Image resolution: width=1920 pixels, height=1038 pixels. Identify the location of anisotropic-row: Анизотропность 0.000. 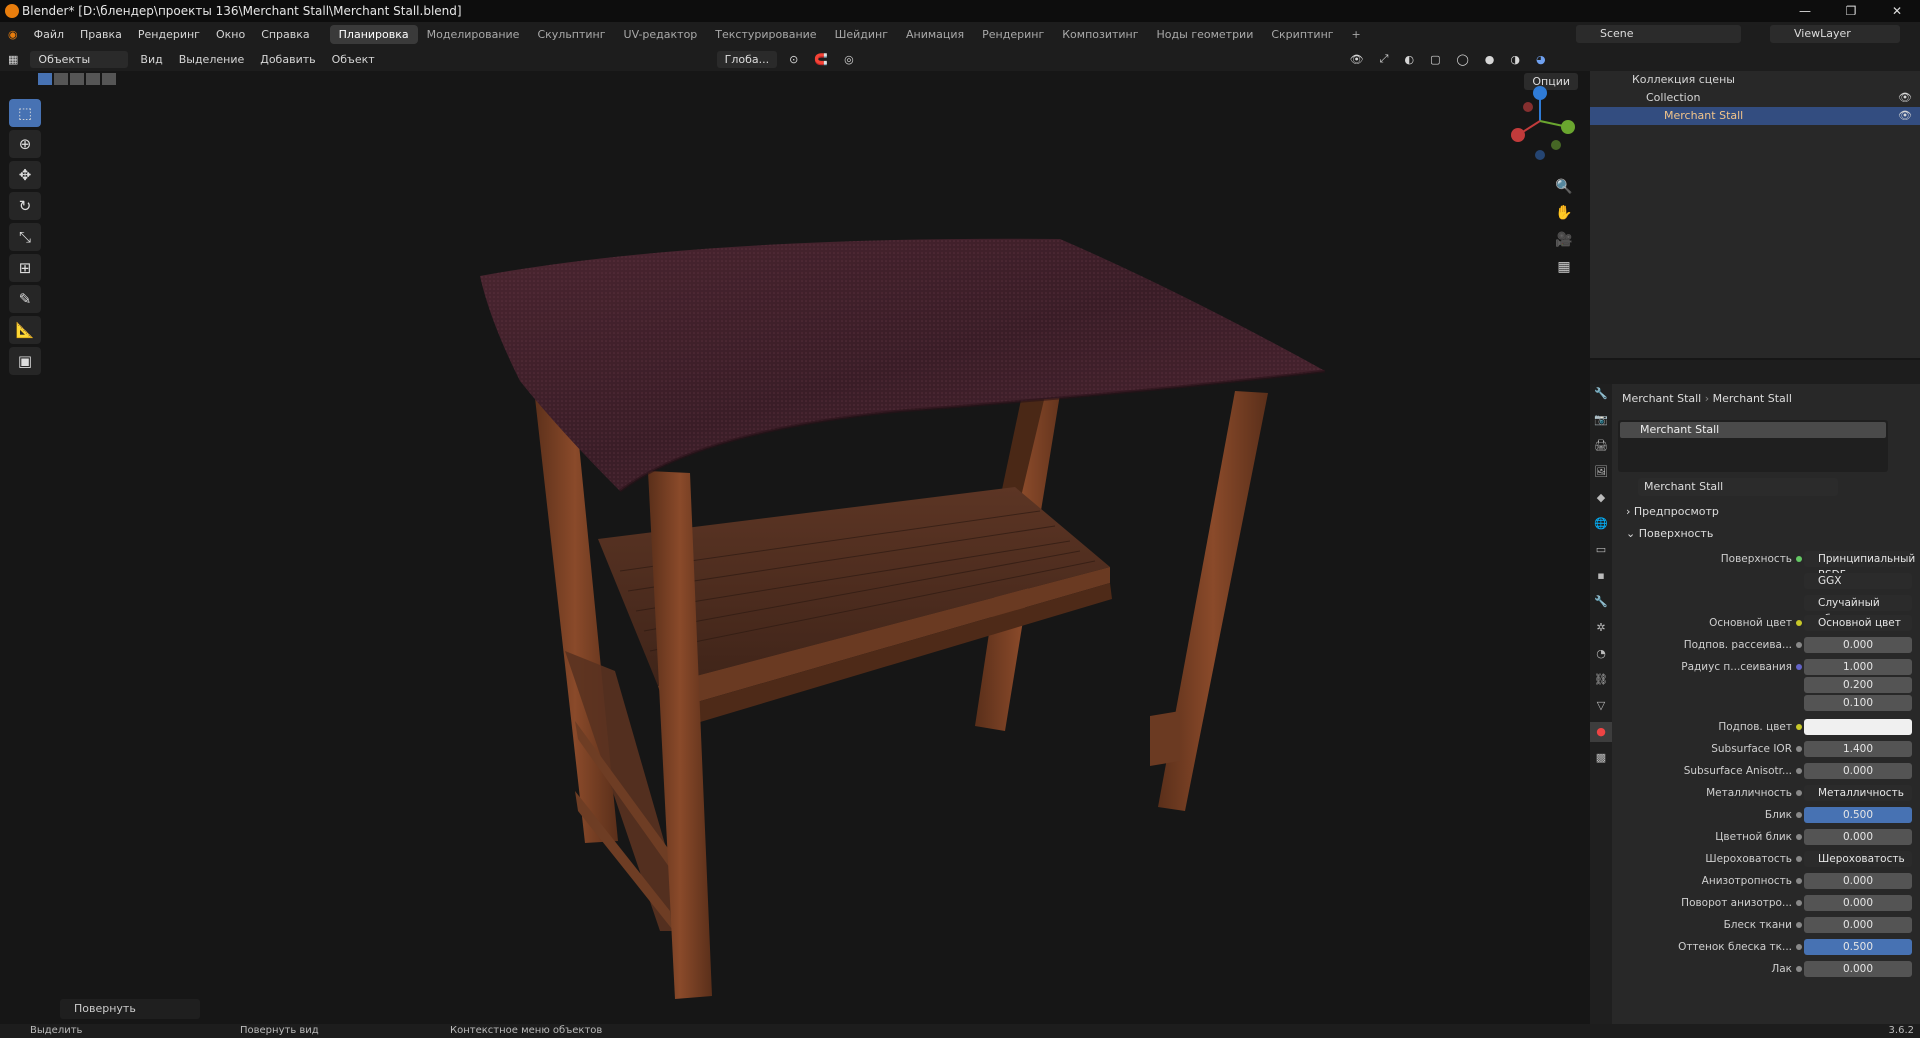
(1767, 881).